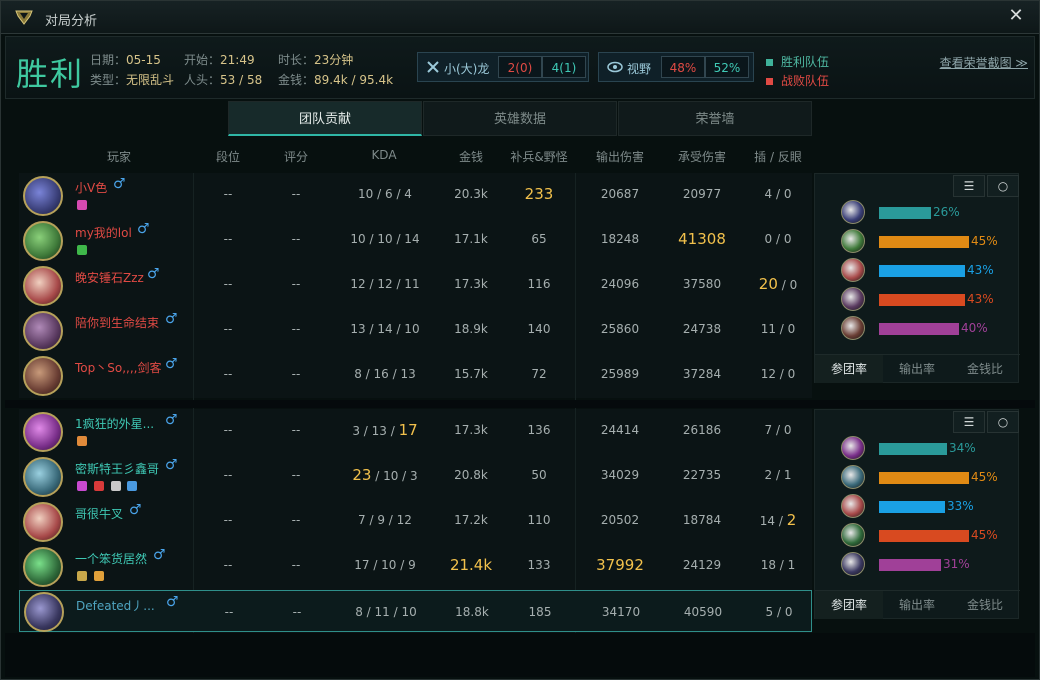 The height and width of the screenshot is (680, 1040). I want to click on date-field: 日期：05-15, so click(125, 60).